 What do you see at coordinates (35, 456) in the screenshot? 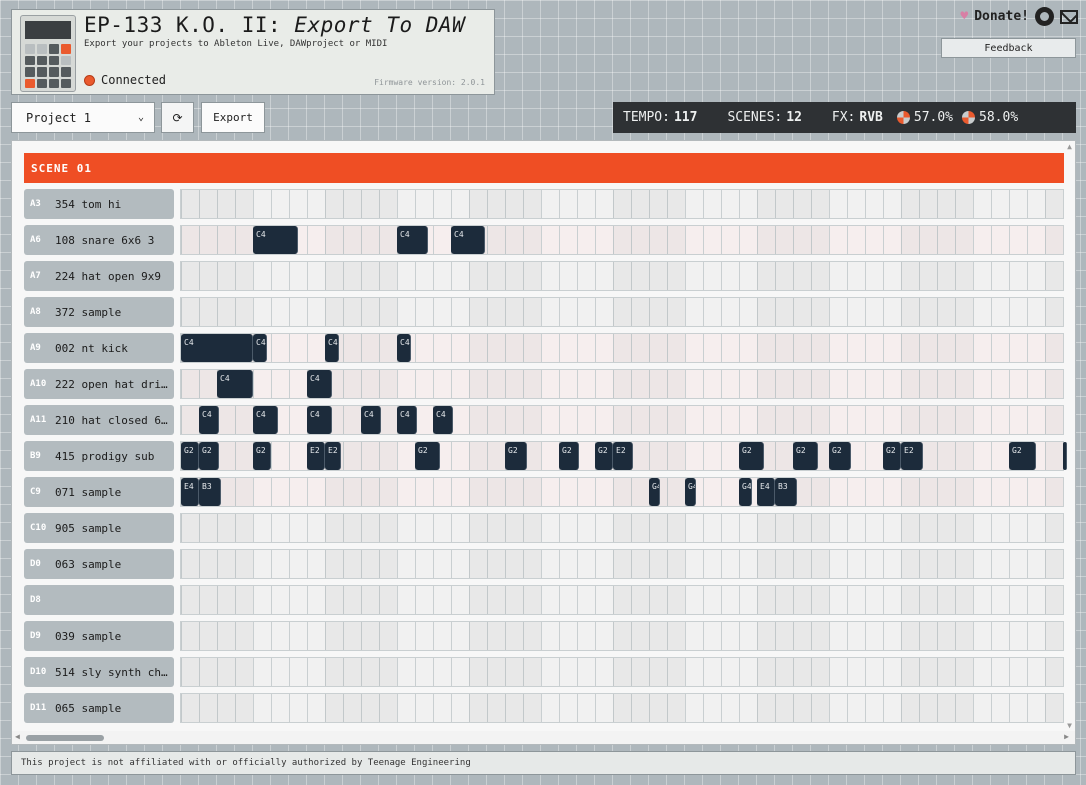
I see `pad-id: B9` at bounding box center [35, 456].